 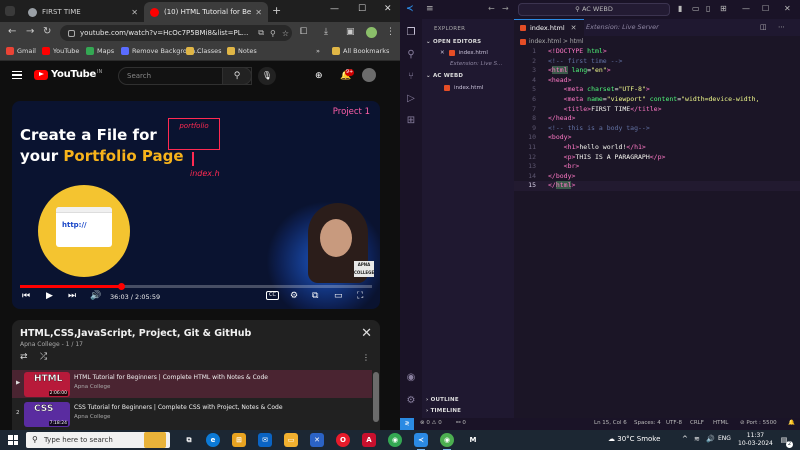 I want to click on live-server-port: ⊘ Port : 5500, so click(x=758, y=423).